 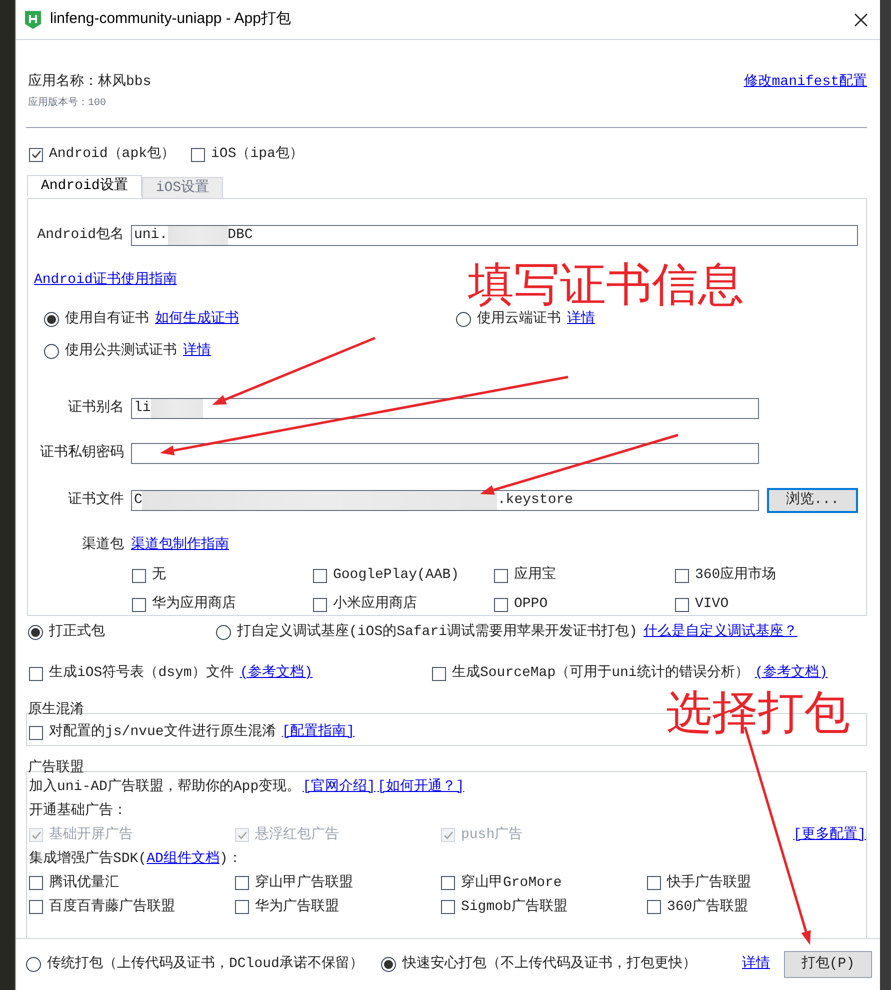 What do you see at coordinates (112, 154) in the screenshot?
I see `label: Android（apk包）` at bounding box center [112, 154].